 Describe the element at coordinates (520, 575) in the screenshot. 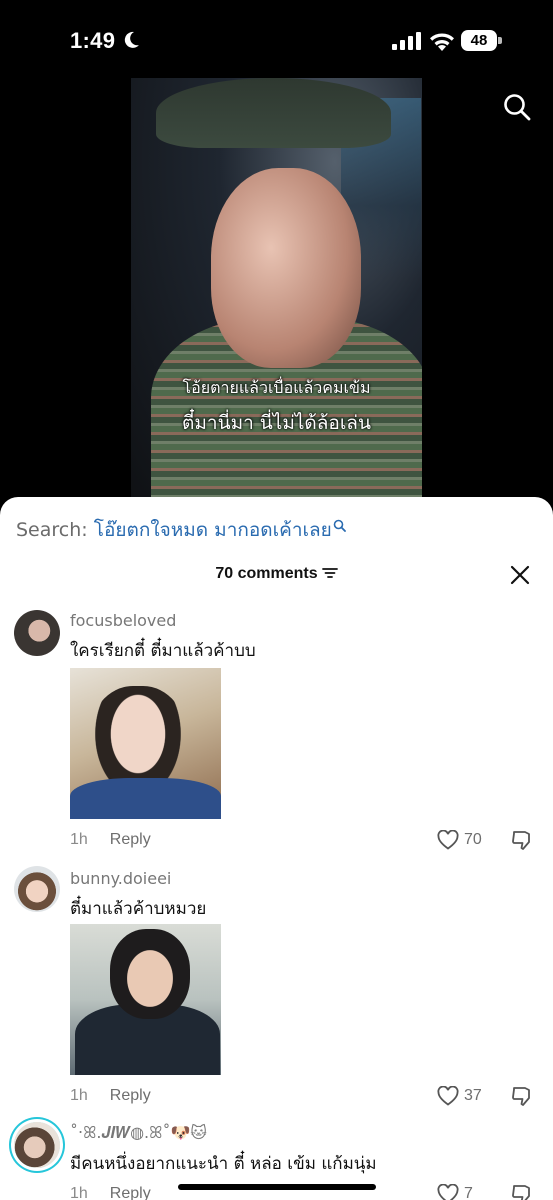

I see `close-icon` at that location.